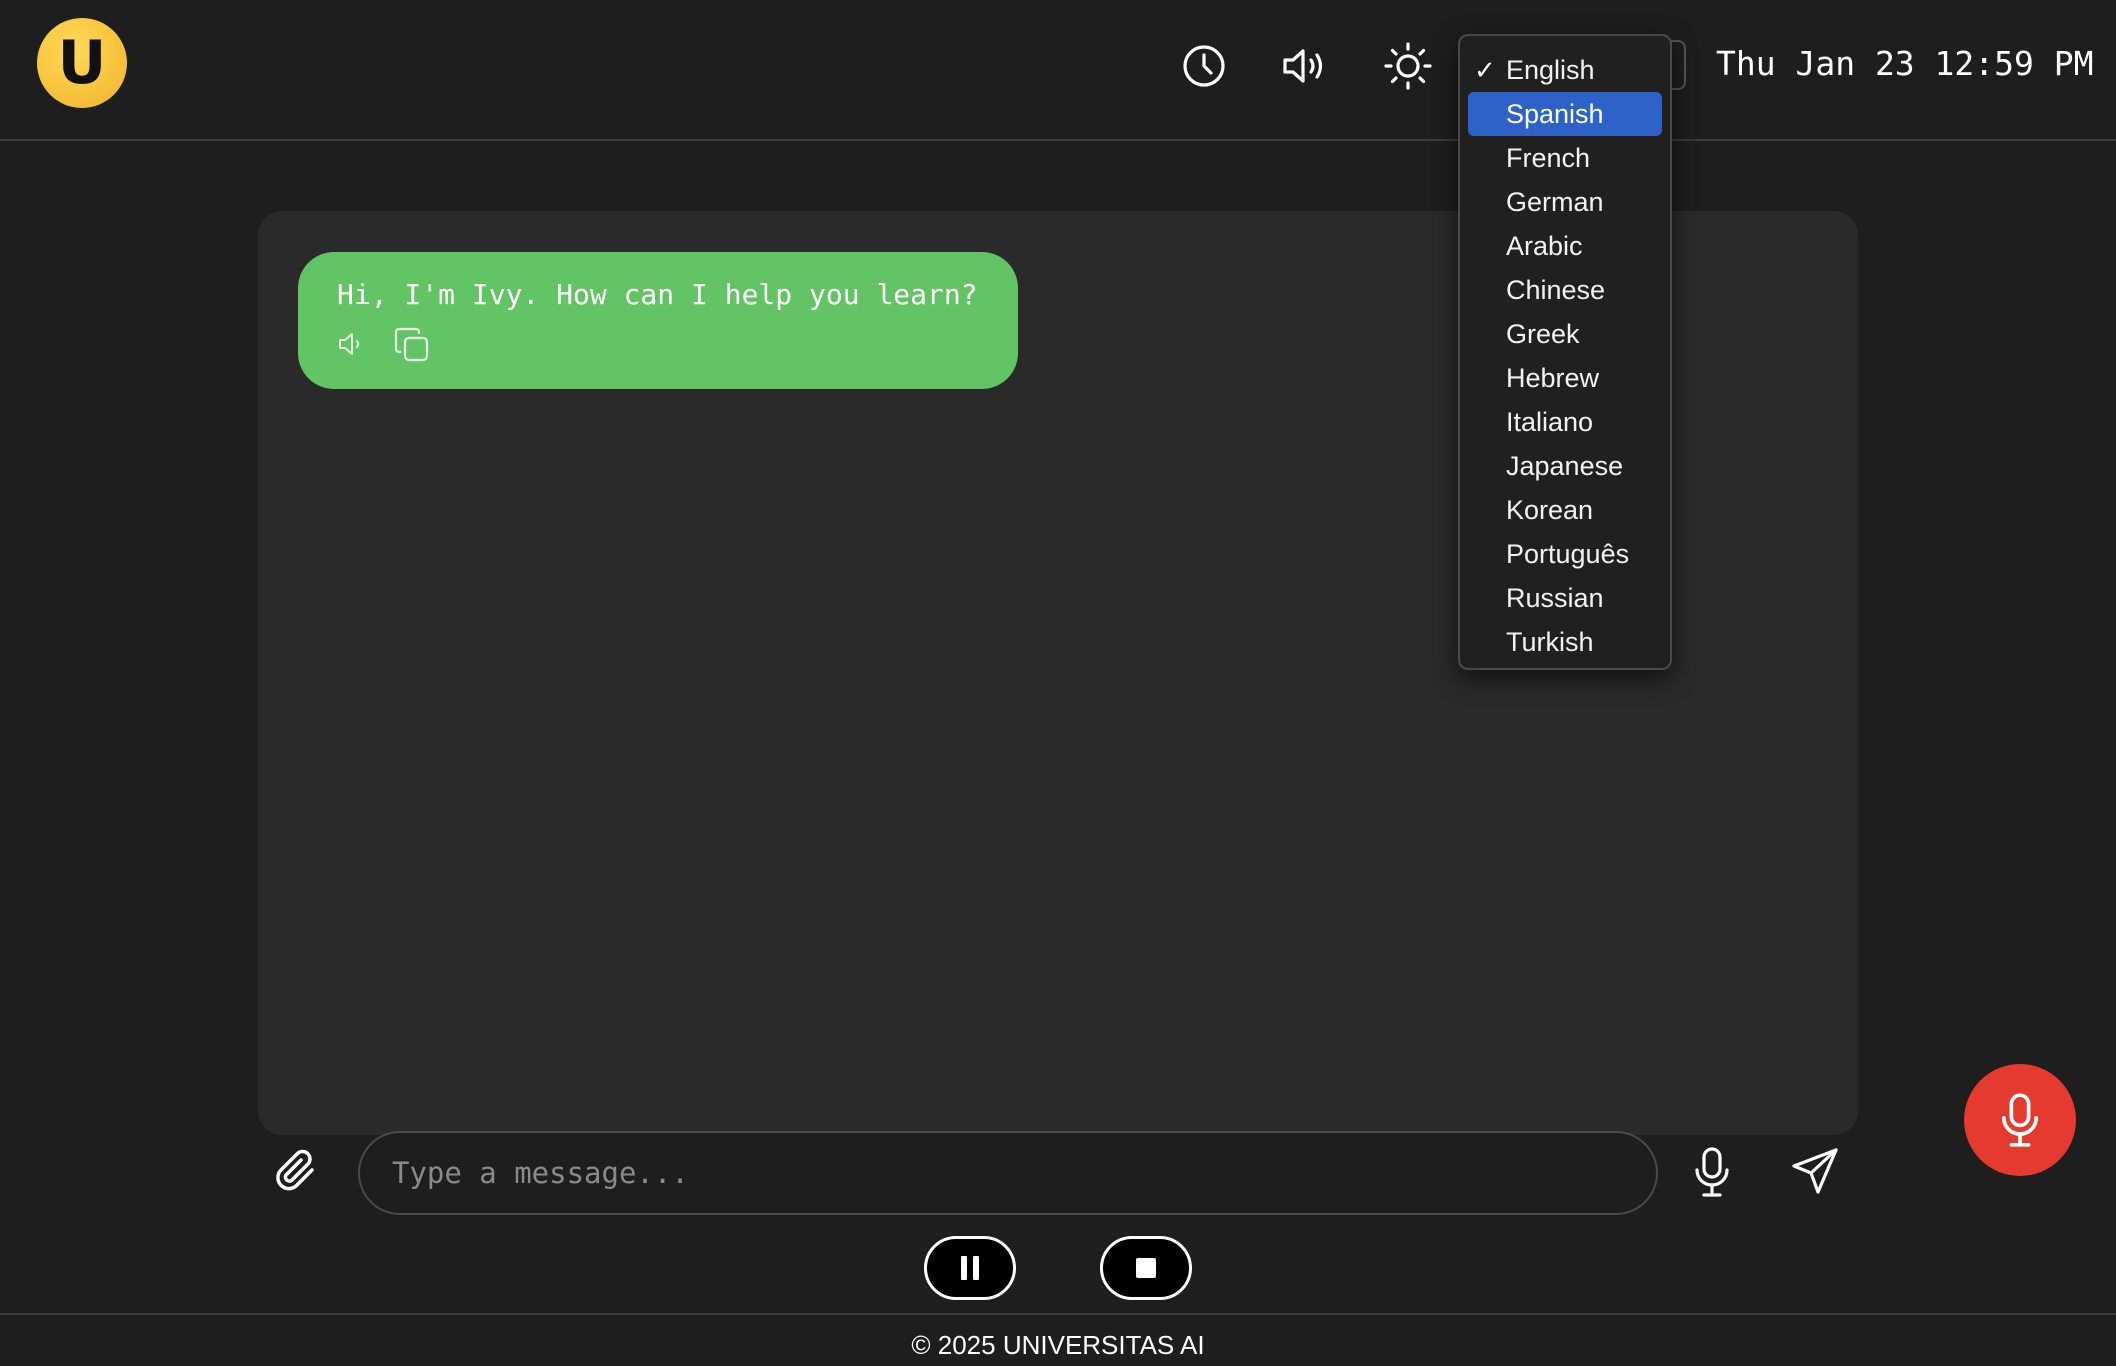  I want to click on language-option-english: ✓ English, so click(1565, 70).